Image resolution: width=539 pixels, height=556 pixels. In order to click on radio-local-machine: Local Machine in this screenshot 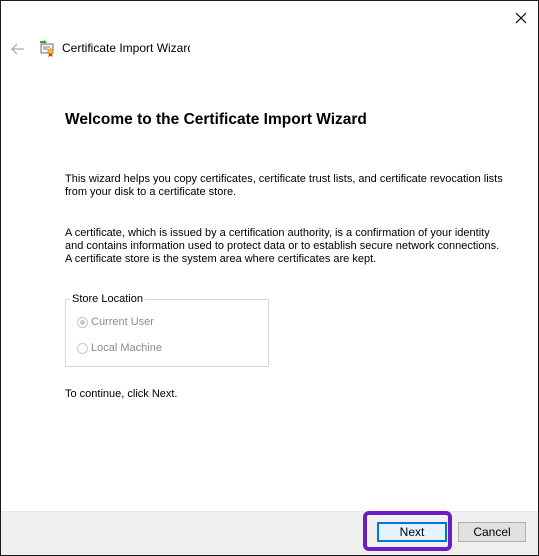, I will do `click(119, 348)`.